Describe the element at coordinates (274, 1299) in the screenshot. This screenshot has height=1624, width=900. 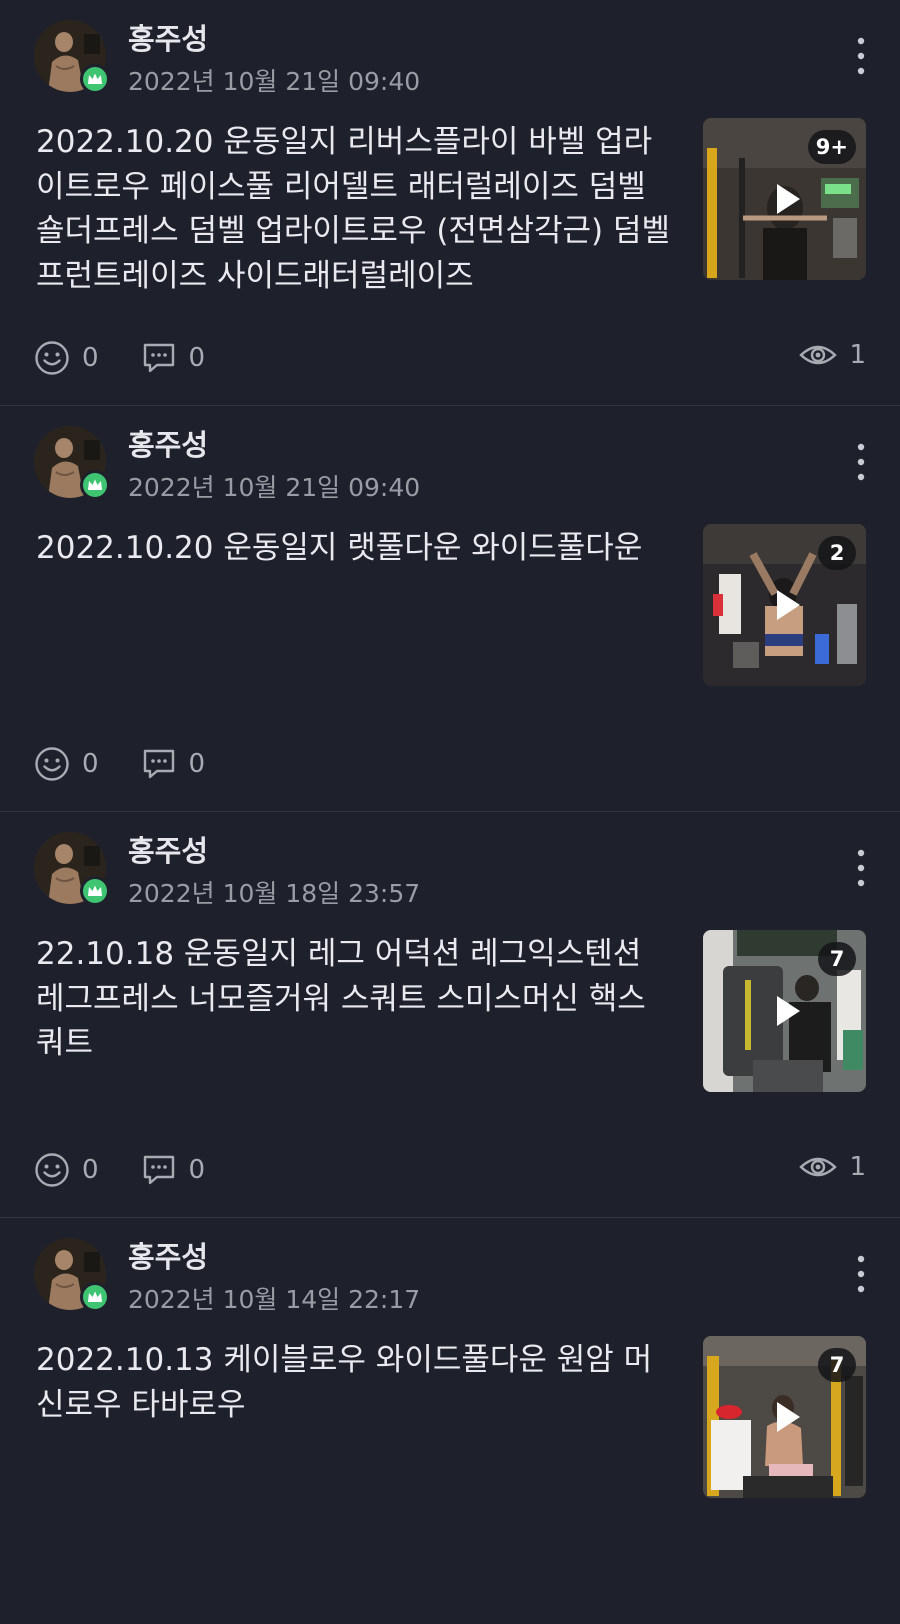
I see `post-timestamp: 2022년 10월 14일 22:17` at that location.